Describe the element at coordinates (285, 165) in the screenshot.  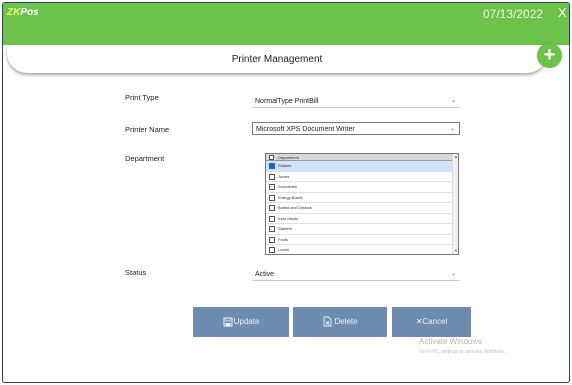
I see `department-item-label: Shakes` at that location.